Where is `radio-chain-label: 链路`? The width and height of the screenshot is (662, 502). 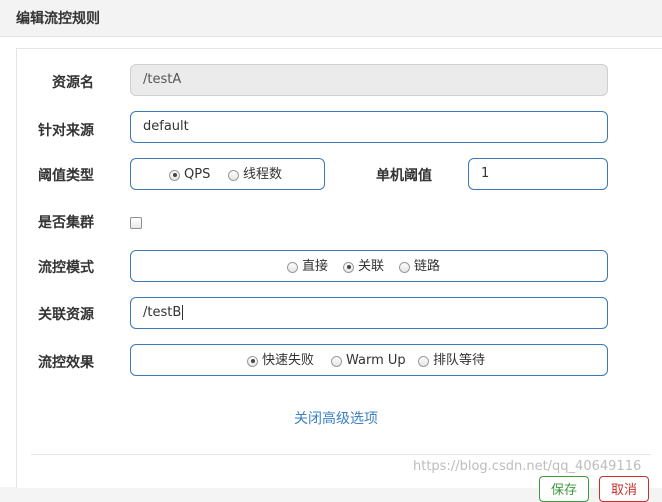
radio-chain-label: 链路 is located at coordinates (427, 266).